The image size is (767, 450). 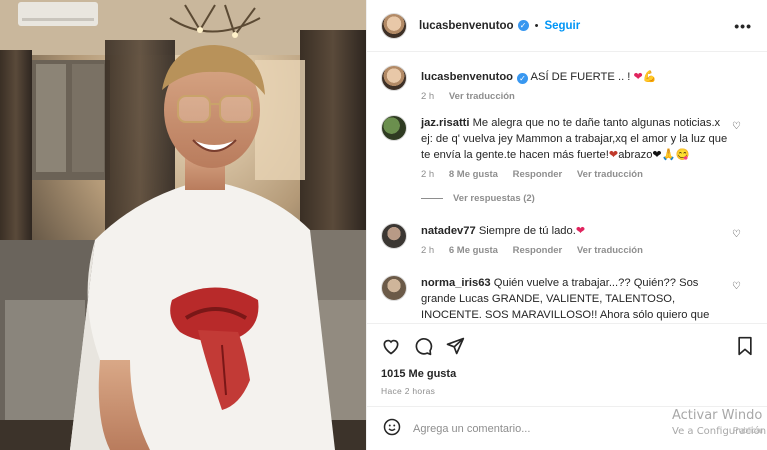 What do you see at coordinates (717, 415) in the screenshot?
I see `activation-title: Activar Windo` at bounding box center [717, 415].